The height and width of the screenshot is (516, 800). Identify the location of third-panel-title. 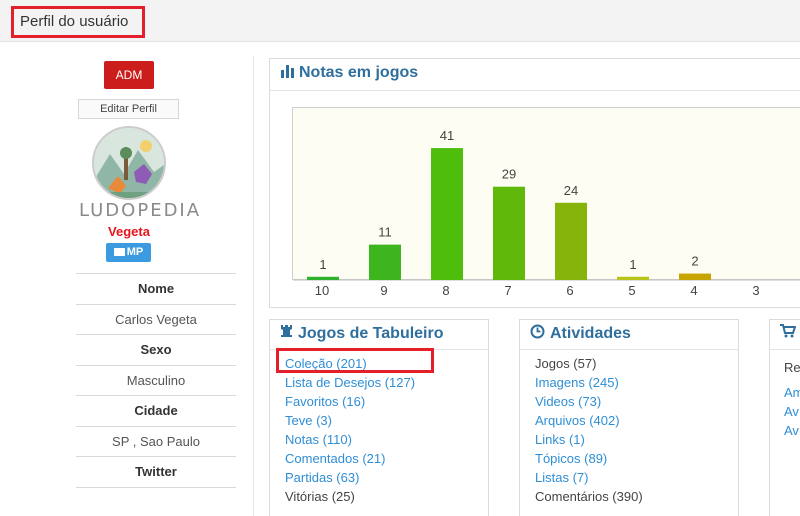
(788, 333).